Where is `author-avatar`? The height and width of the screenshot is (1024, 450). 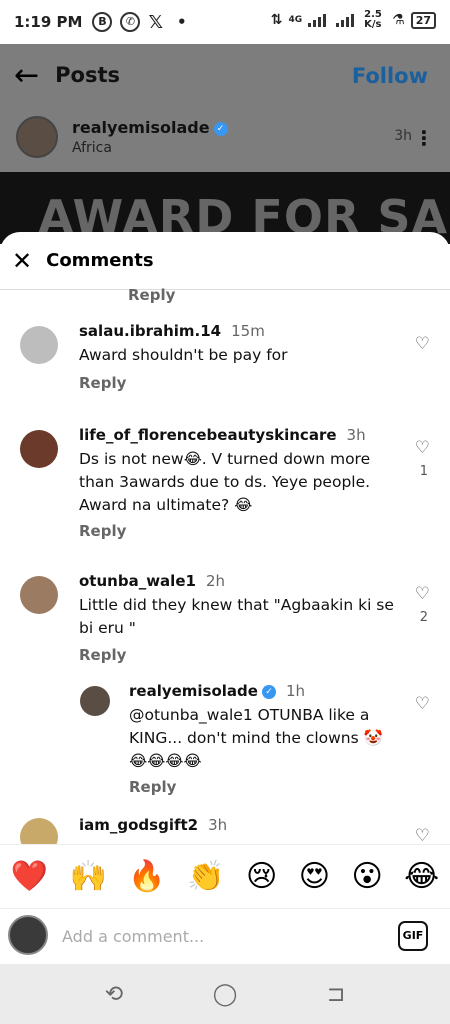 author-avatar is located at coordinates (37, 137).